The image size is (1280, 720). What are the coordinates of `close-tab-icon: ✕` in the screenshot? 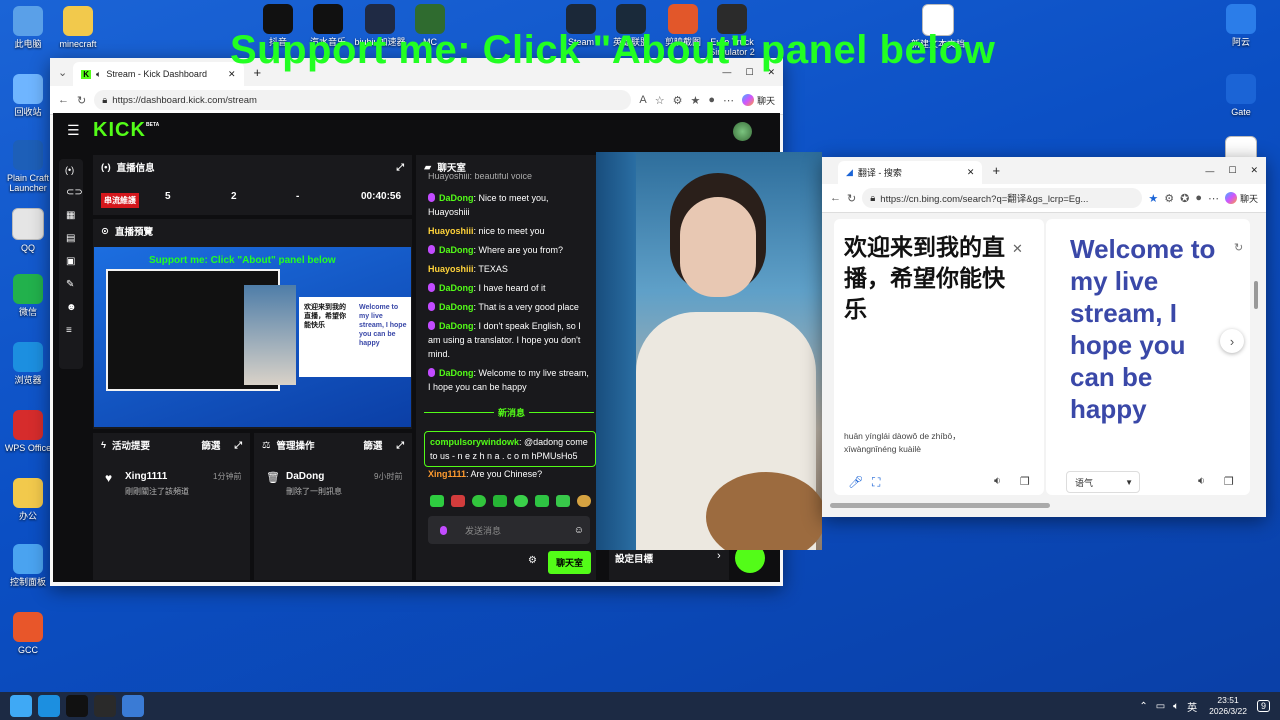 It's located at (971, 172).